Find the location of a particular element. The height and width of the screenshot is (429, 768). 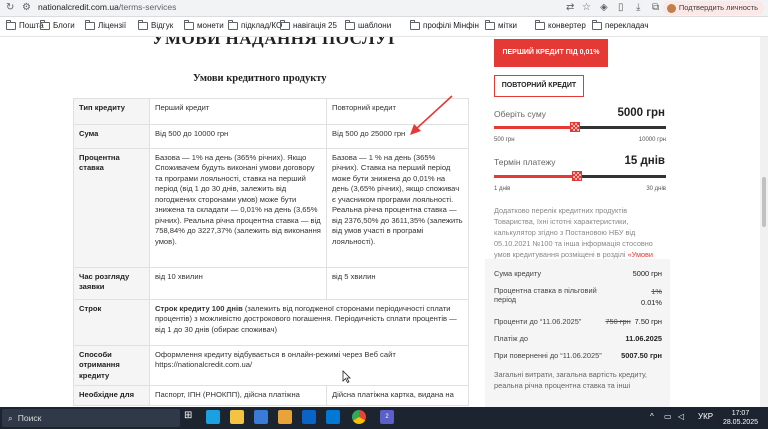

summary-row: Проценти до “11.06.2025” 750 грн 7.50 грн is located at coordinates (578, 321).